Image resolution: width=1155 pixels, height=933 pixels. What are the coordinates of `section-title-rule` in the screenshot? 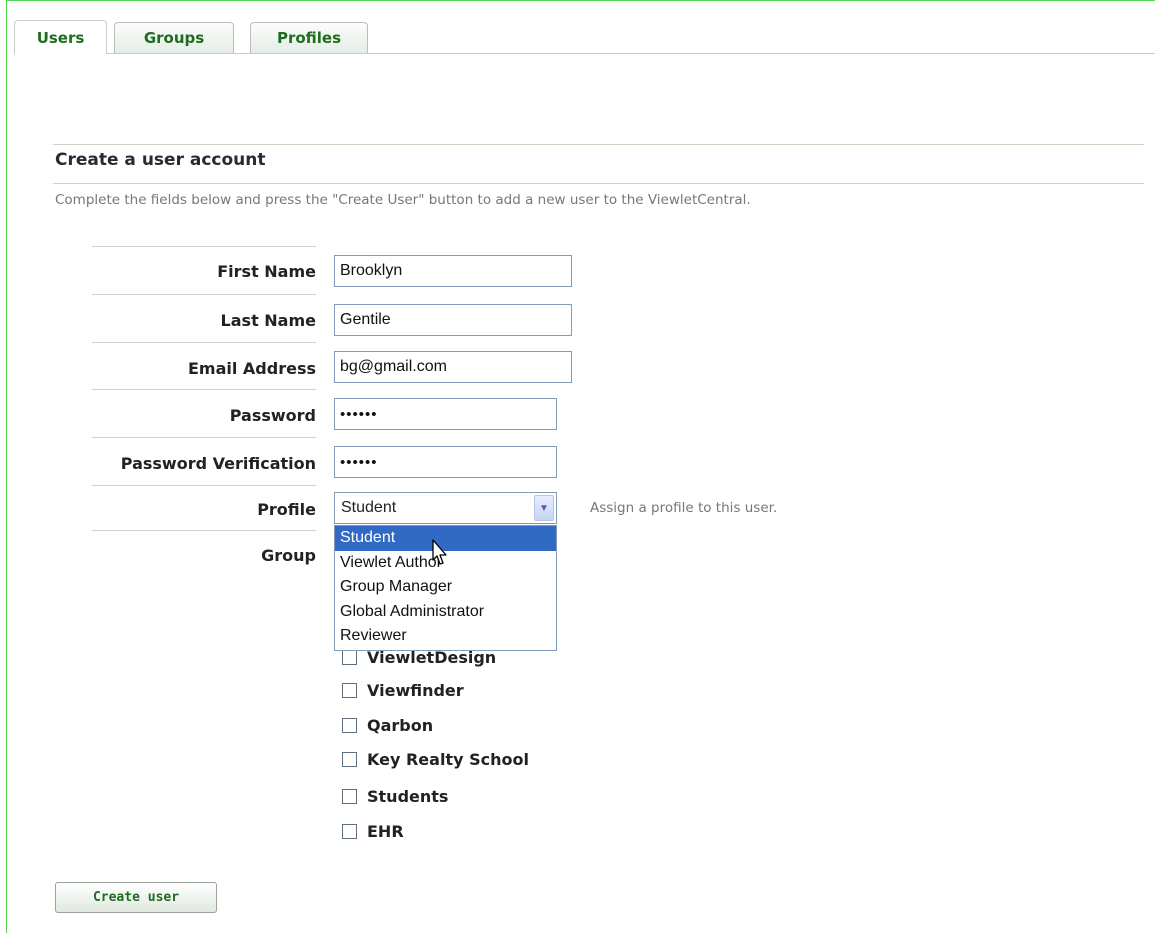 It's located at (598, 183).